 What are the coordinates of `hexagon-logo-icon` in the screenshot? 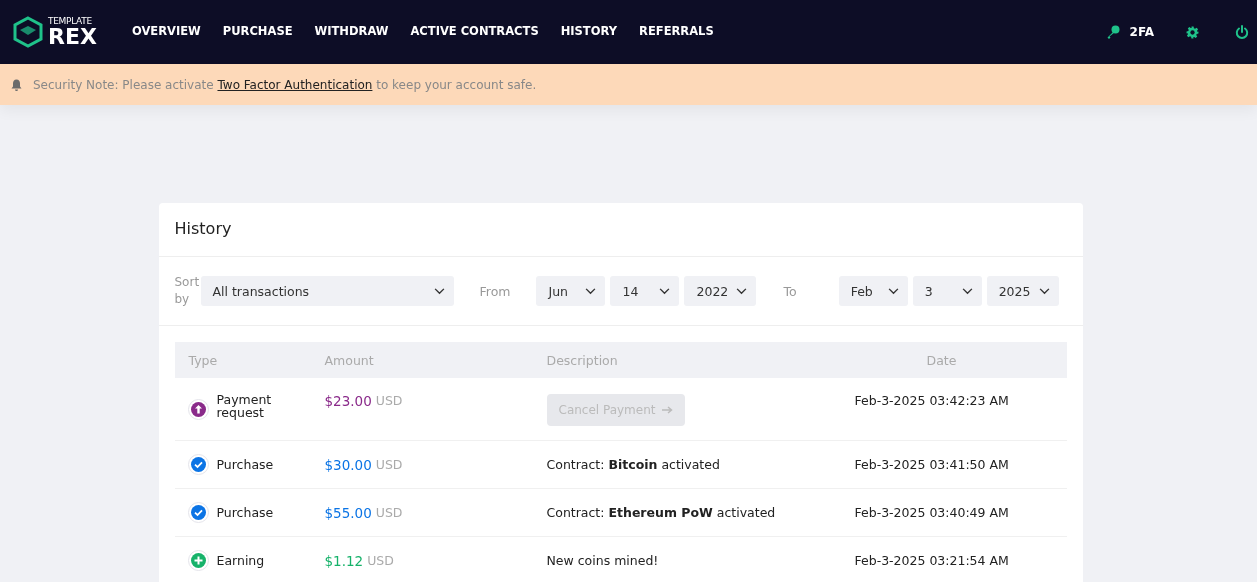 It's located at (28, 32).